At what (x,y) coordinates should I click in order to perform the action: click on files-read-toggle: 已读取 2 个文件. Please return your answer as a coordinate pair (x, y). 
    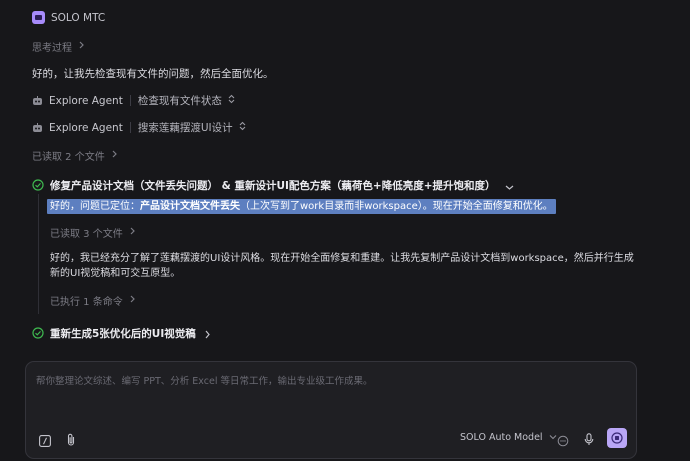
    Looking at the image, I should click on (75, 155).